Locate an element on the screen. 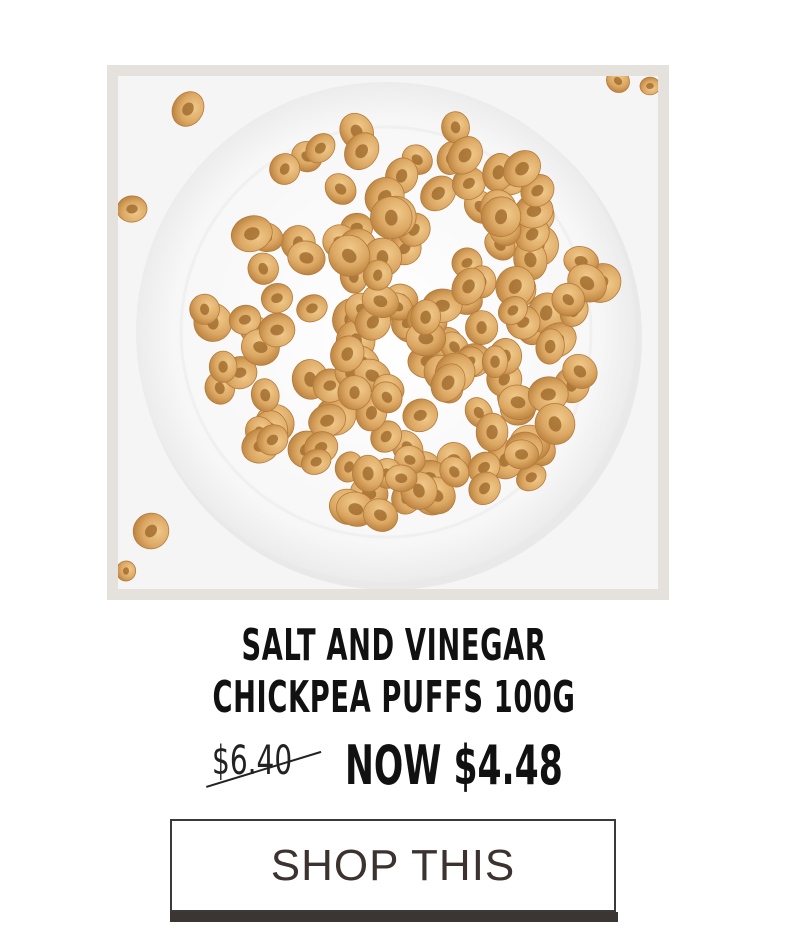 This screenshot has height=950, width=788. shop-button-shadow is located at coordinates (394, 917).